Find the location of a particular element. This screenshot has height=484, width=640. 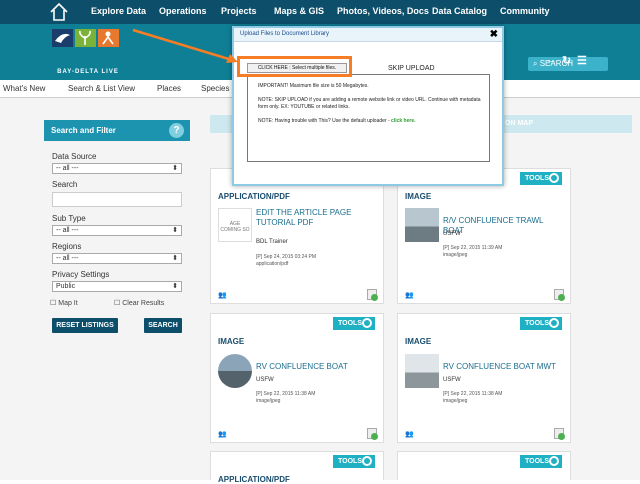

reset-listings-button: RESET LISTINGS is located at coordinates (85, 325).